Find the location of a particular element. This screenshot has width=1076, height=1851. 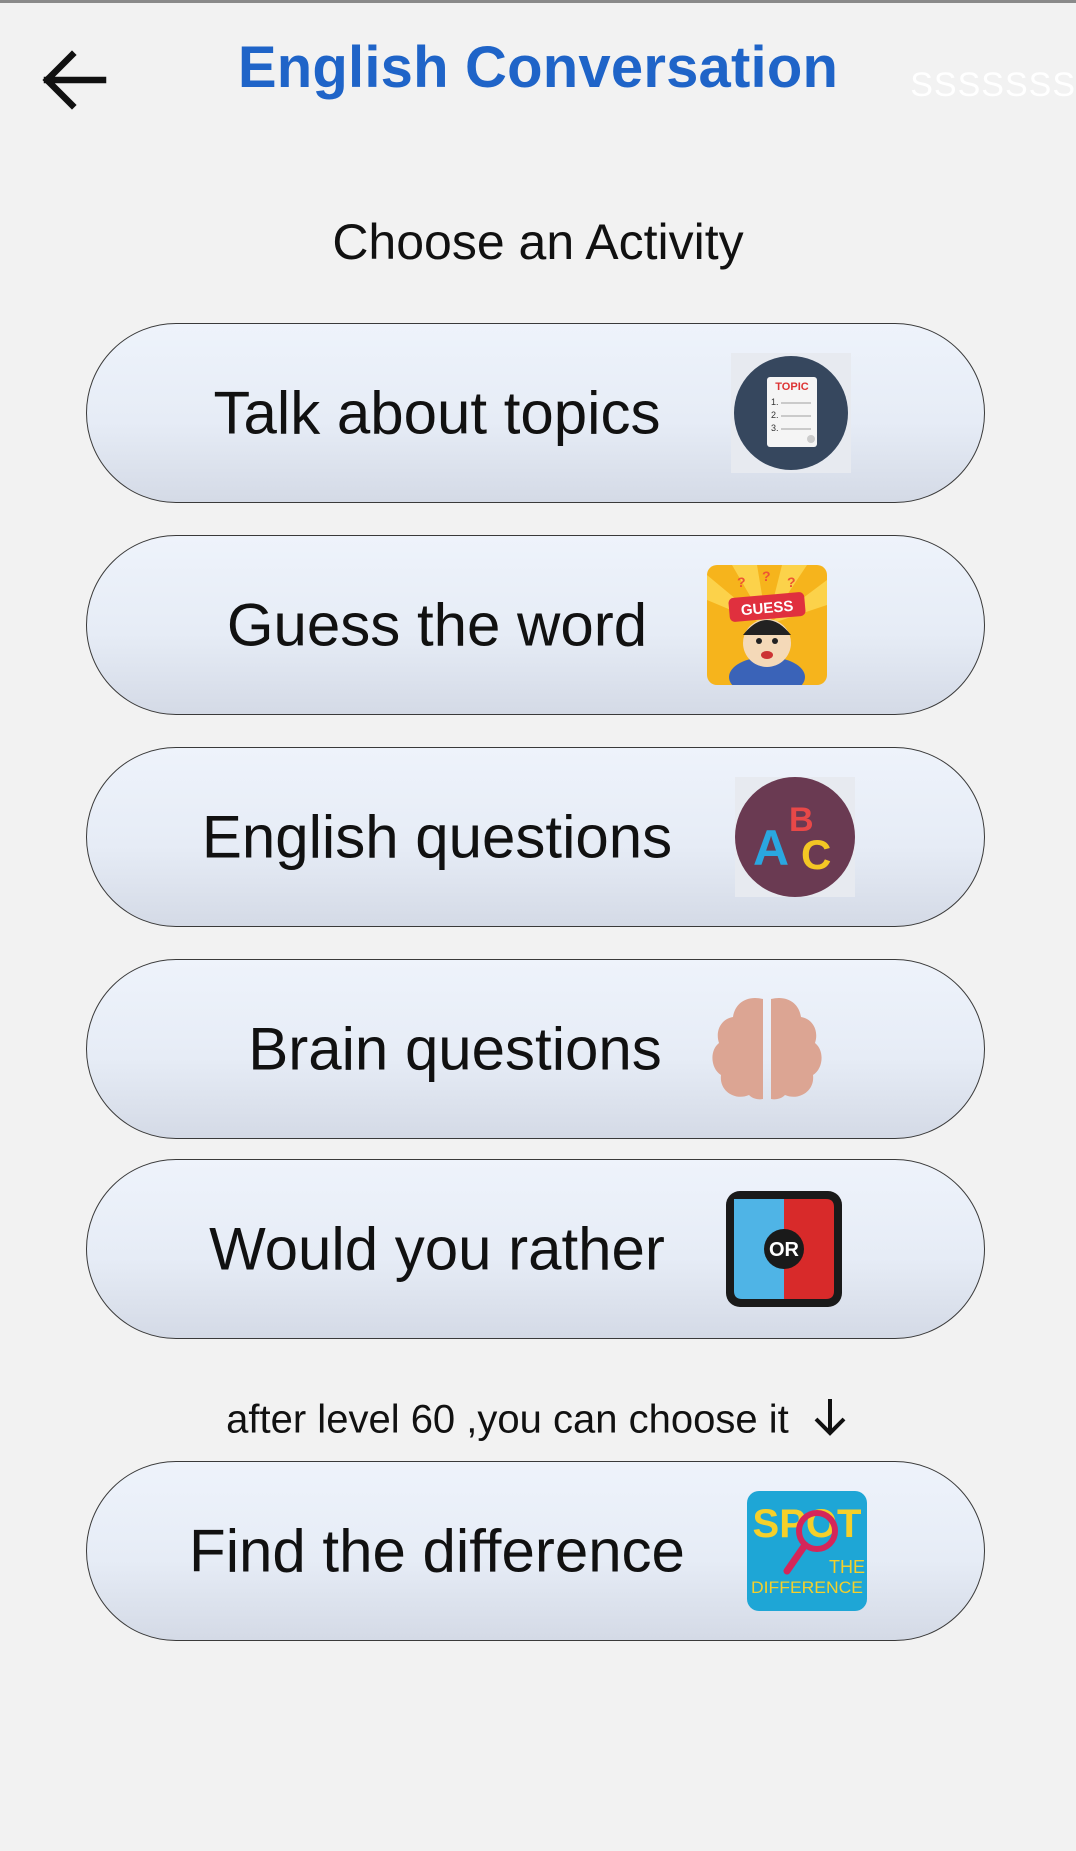

activity-card-english-questions: English questions A B C is located at coordinates (535, 837).